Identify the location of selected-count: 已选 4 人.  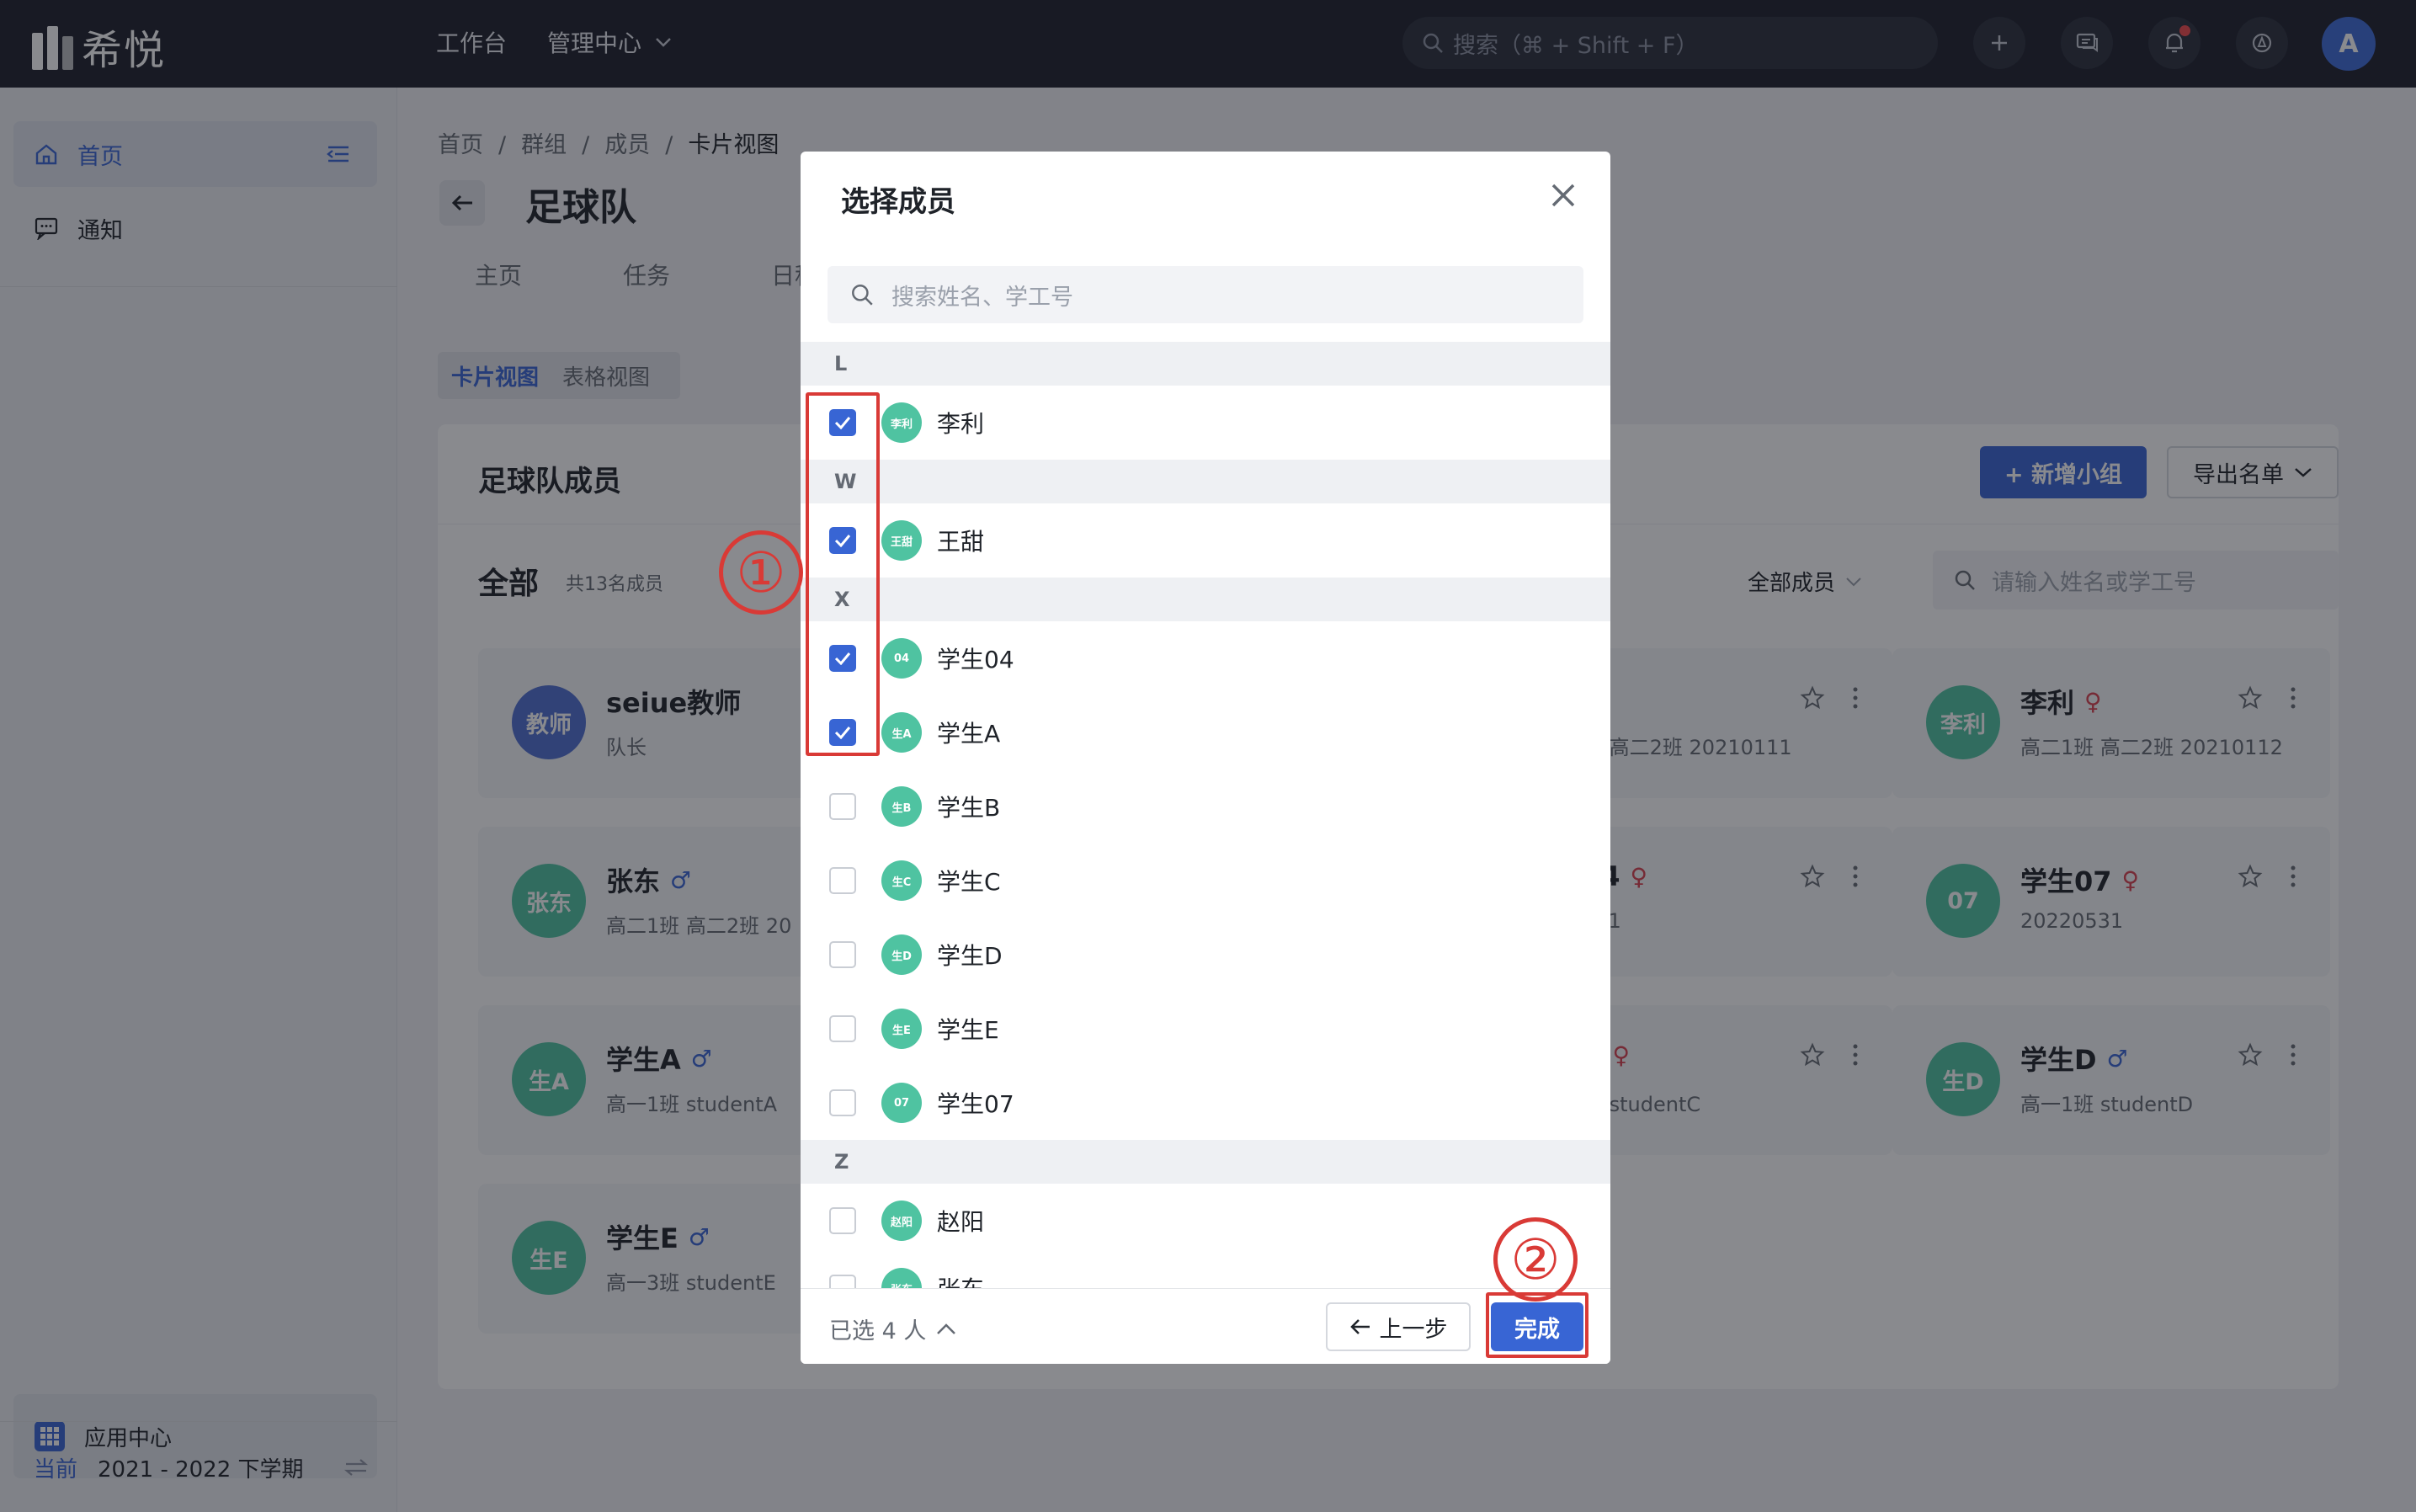
(878, 1331).